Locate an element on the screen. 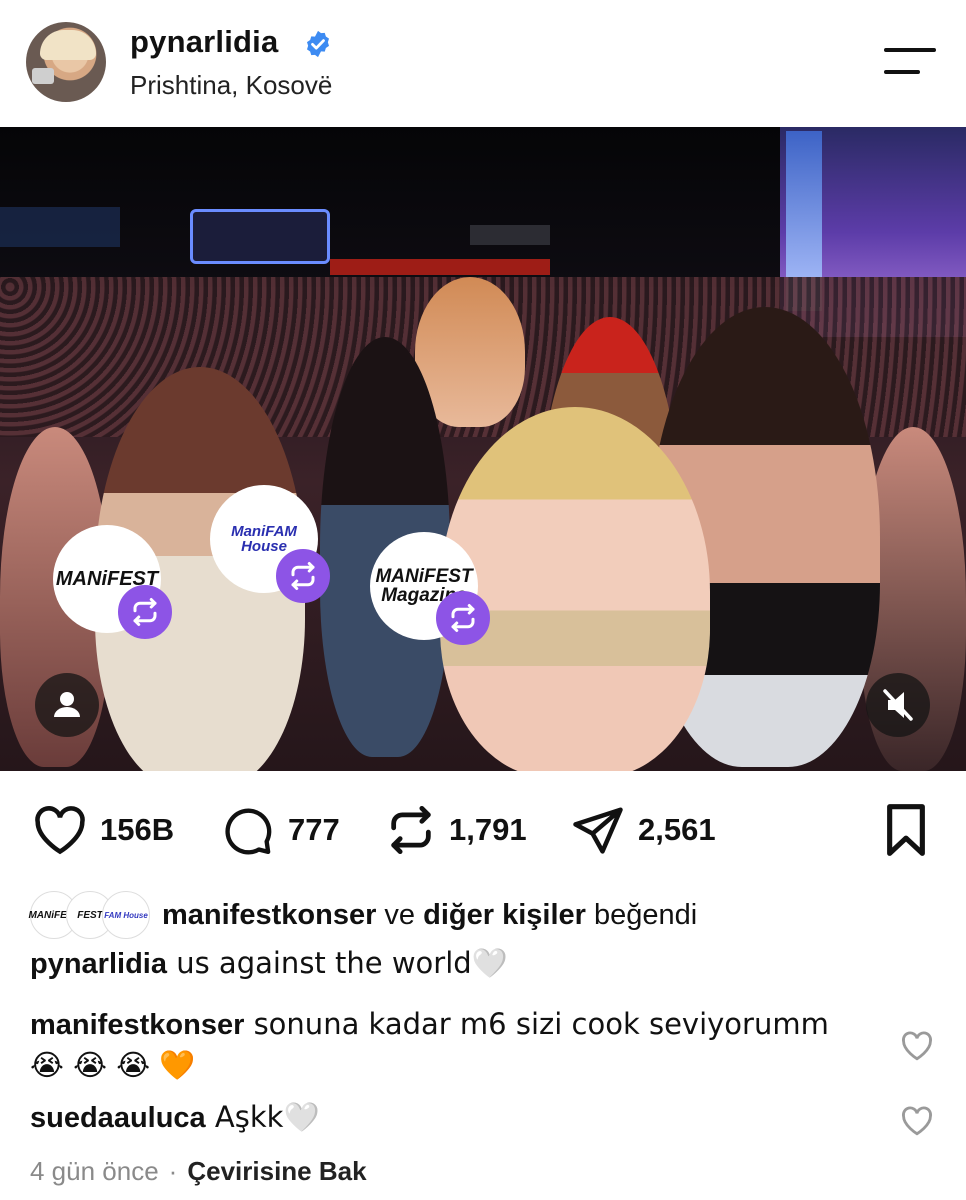 This screenshot has height=1200, width=966. username: pynarlidia is located at coordinates (204, 42).